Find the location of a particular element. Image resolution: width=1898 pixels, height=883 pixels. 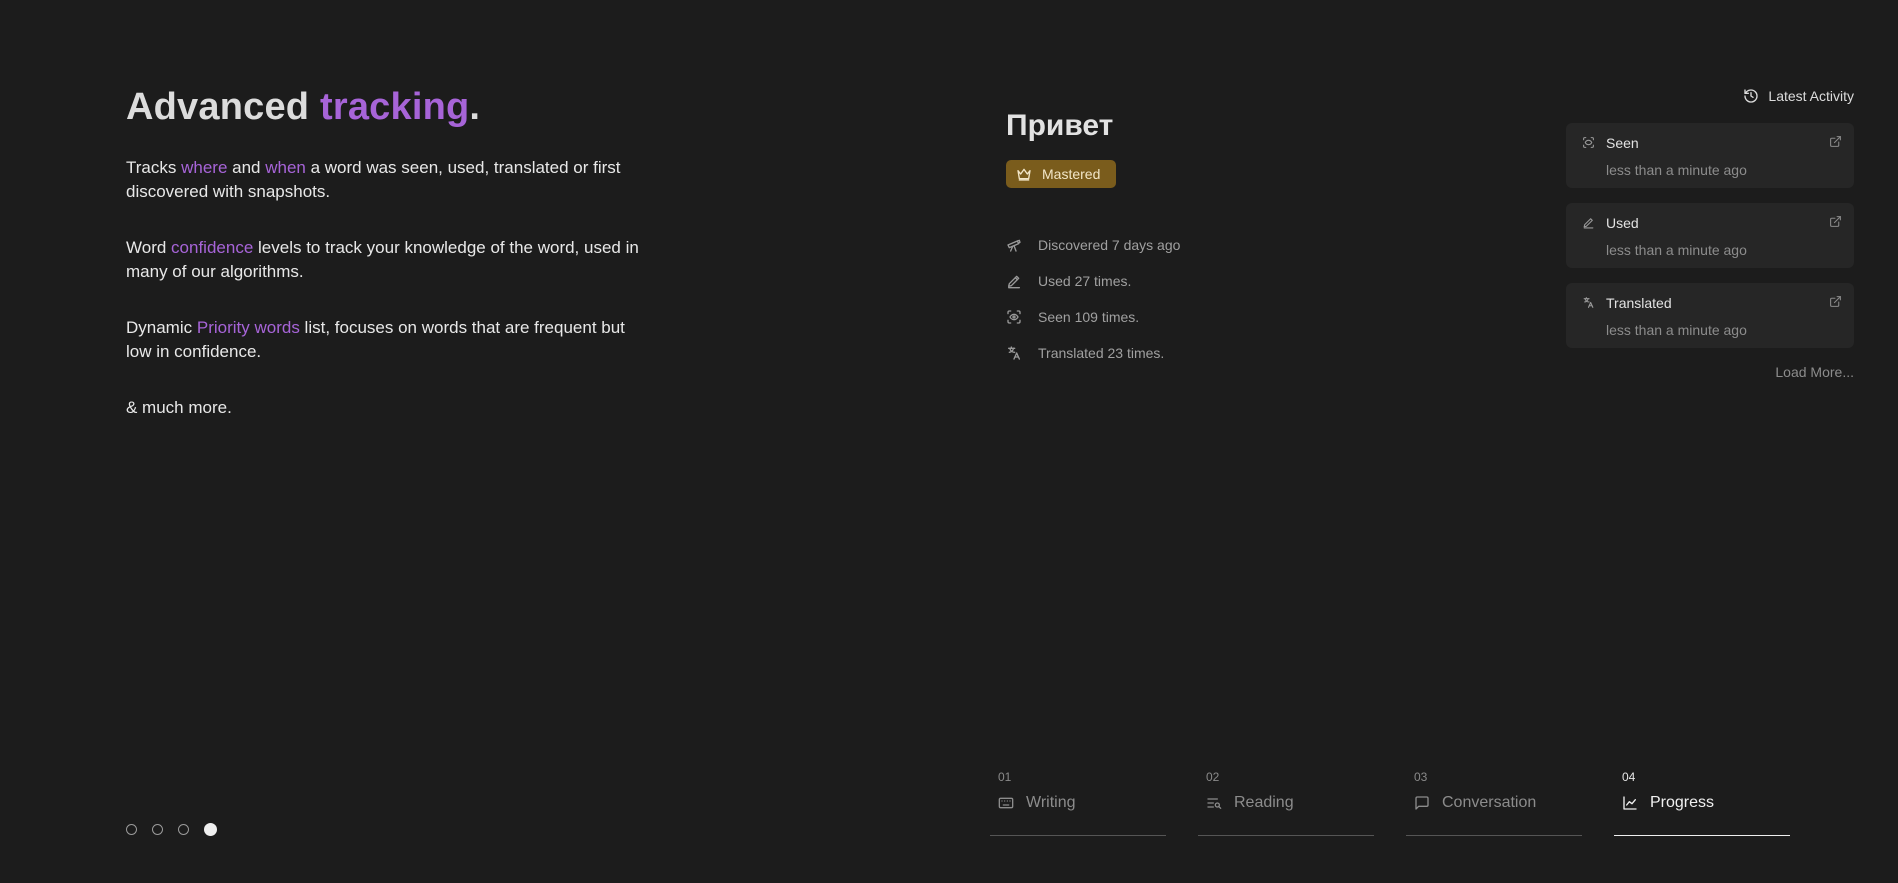

feature-tabs: 01 Writing 02 Reading 03 Conversation 04 is located at coordinates (1390, 803).